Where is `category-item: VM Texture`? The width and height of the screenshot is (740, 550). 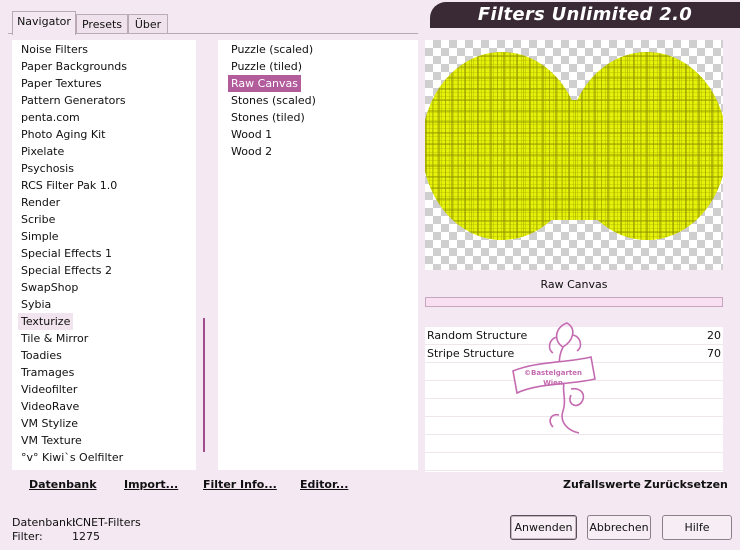
category-item: VM Texture is located at coordinates (51, 440).